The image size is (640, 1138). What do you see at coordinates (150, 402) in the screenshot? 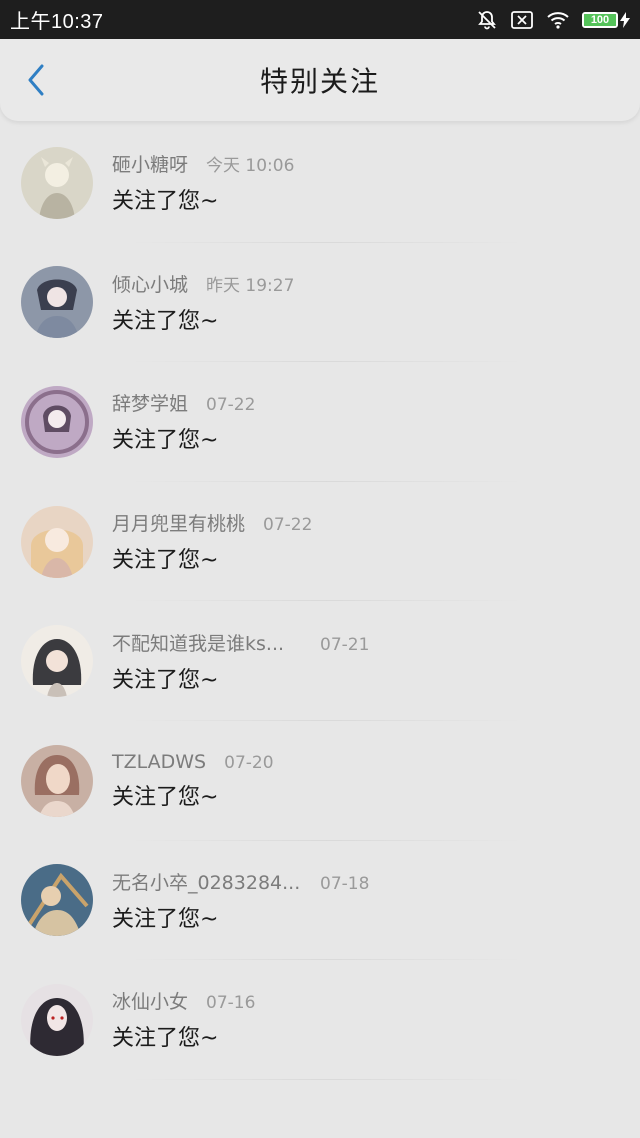
I see `user-name: 辞梦学姐` at bounding box center [150, 402].